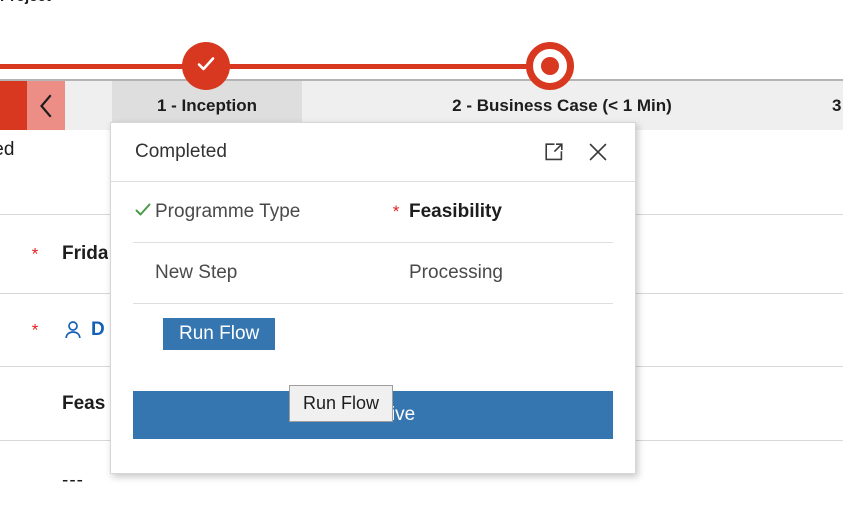  Describe the element at coordinates (85, 253) in the screenshot. I see `field-value: Frida` at that location.